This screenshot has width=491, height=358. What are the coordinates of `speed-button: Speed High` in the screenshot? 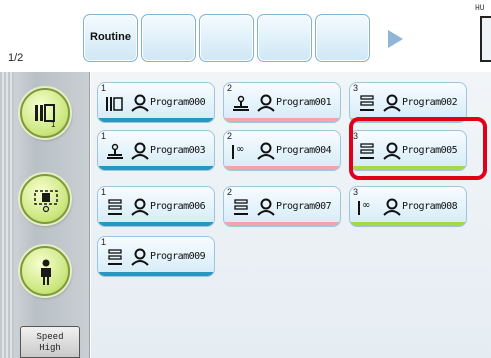 It's located at (50, 342).